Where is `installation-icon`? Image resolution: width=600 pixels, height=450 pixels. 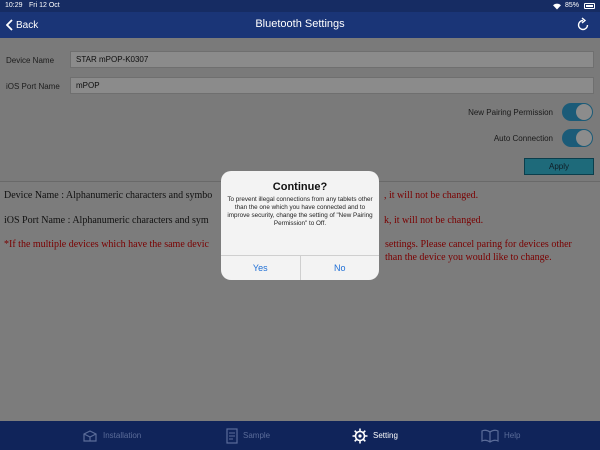
installation-icon is located at coordinates (90, 435).